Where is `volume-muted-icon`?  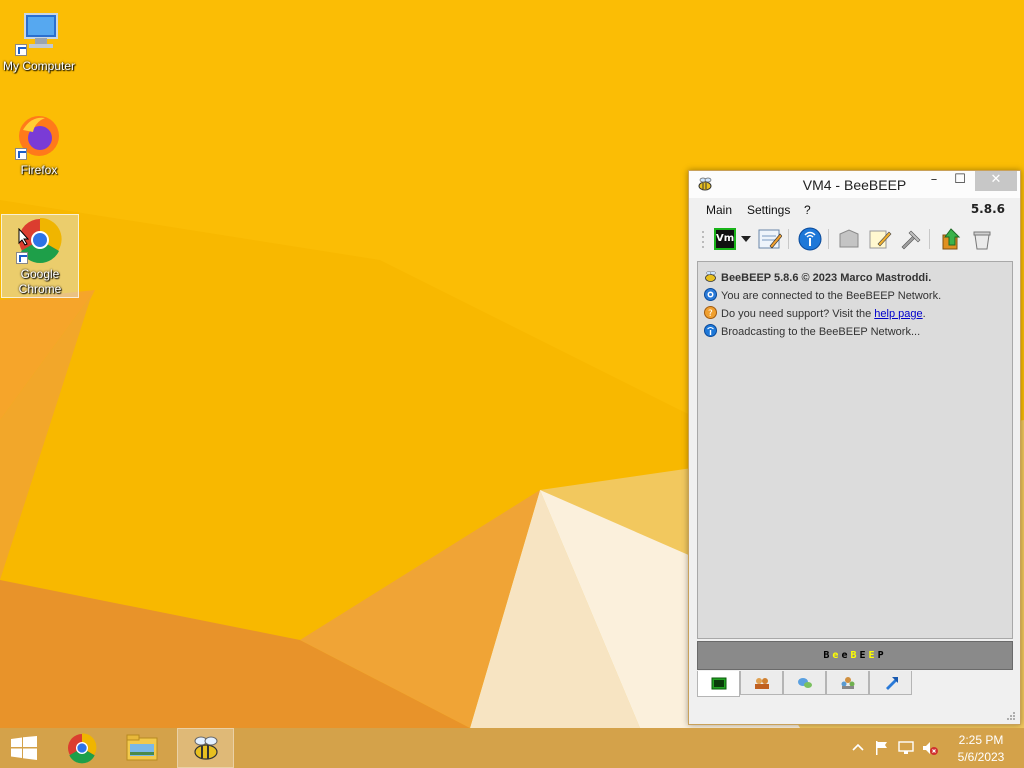 volume-muted-icon is located at coordinates (930, 748).